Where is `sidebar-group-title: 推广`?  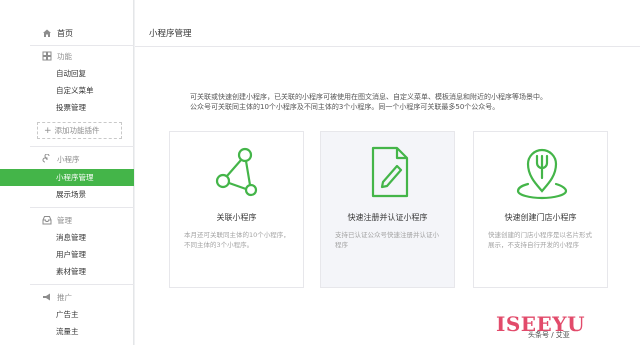
sidebar-group-title: 推广 is located at coordinates (64, 297).